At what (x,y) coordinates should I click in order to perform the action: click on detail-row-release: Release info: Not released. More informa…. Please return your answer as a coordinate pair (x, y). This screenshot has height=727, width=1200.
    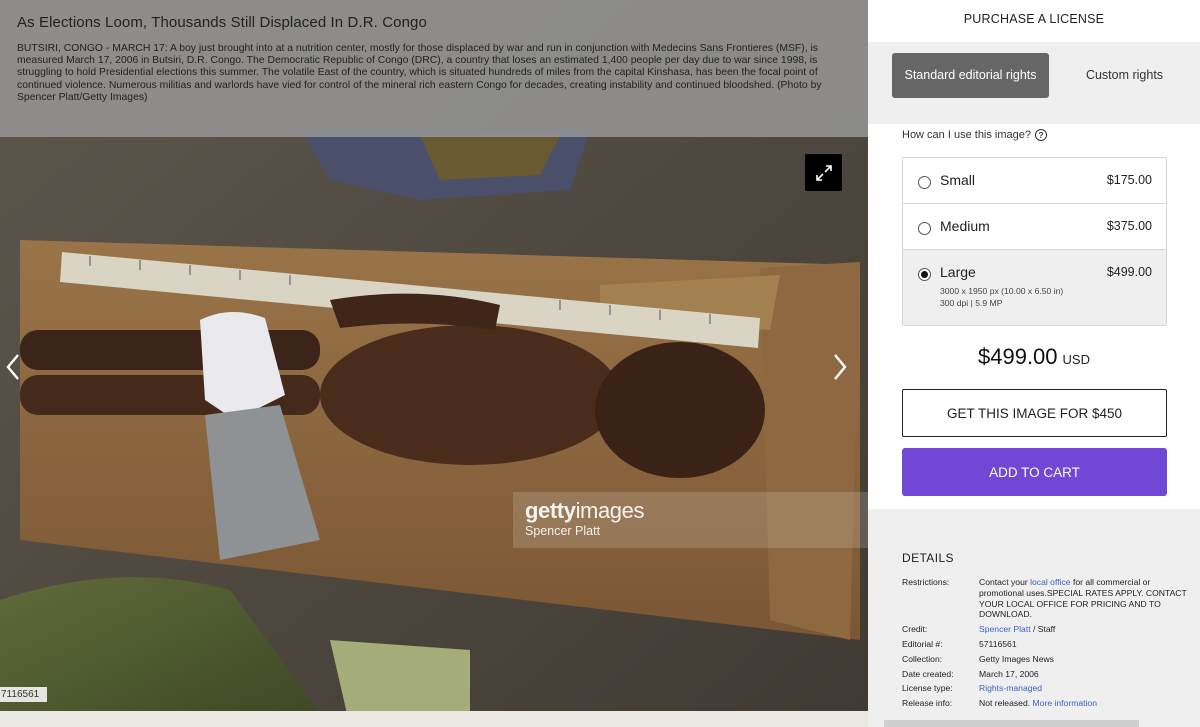
    Looking at the image, I should click on (1047, 703).